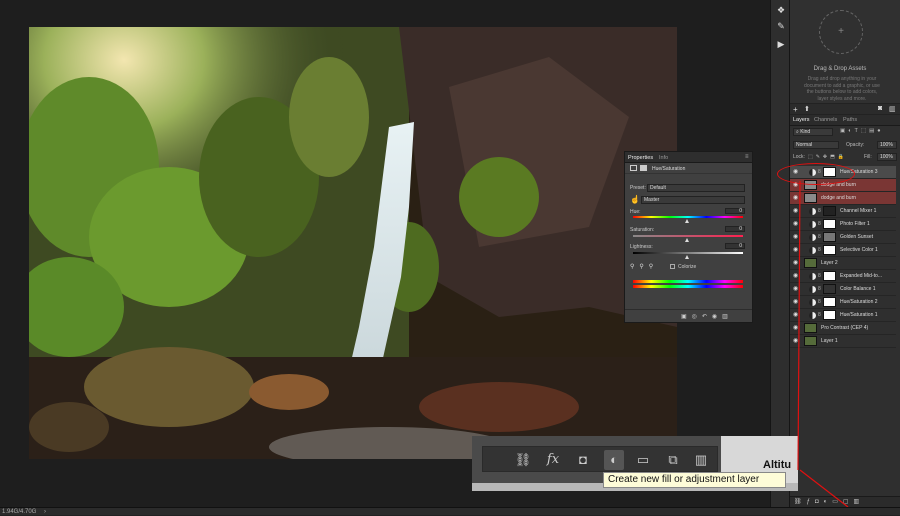 The image size is (900, 516). I want to click on status-bar: 1.94G/4.70G ›, so click(450, 511).